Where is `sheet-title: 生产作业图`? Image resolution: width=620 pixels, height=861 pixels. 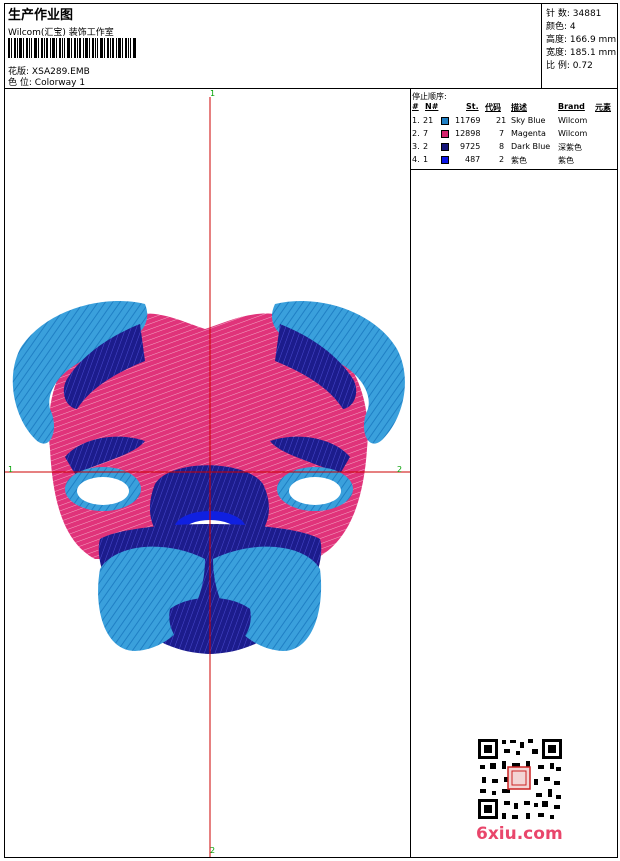 sheet-title: 生产作业图 is located at coordinates (41, 15).